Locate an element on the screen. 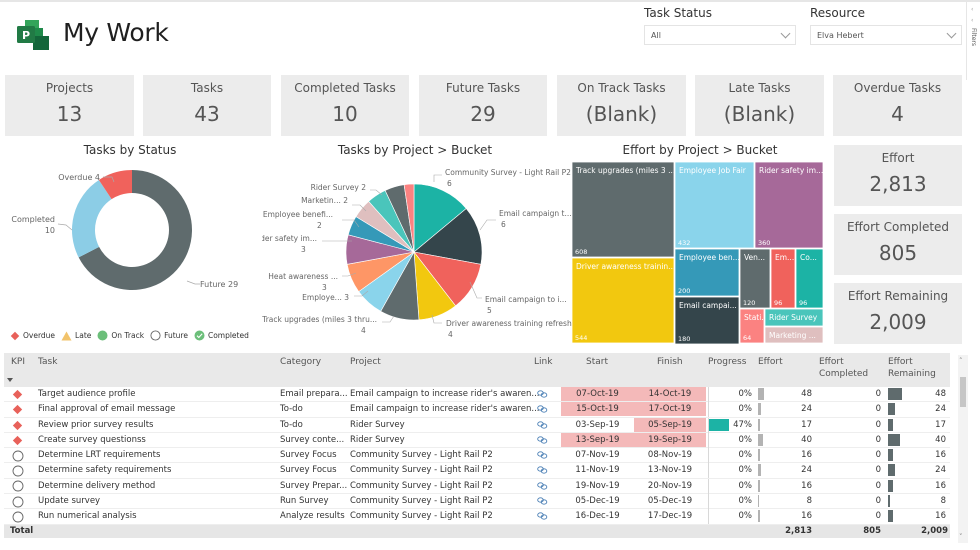  effort-completed-value: 0 is located at coordinates (878, 439).